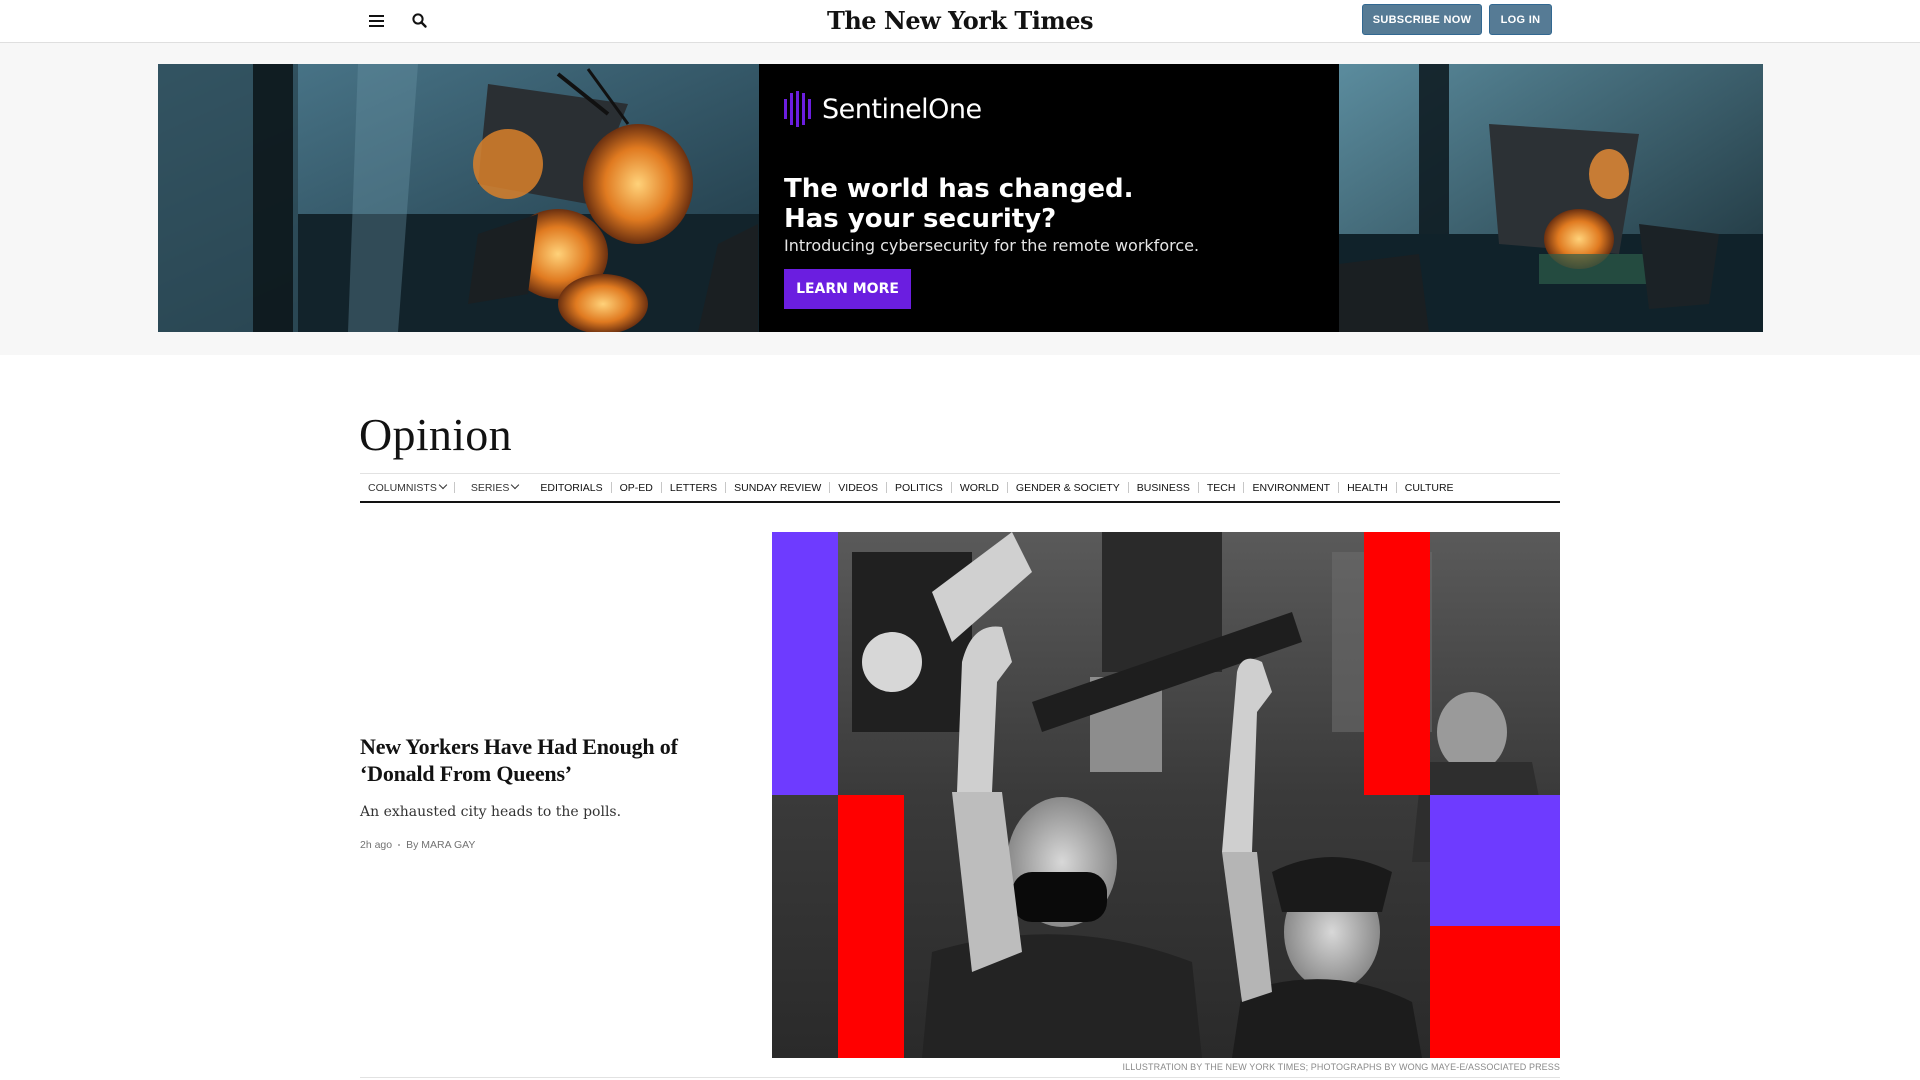 This screenshot has height=1080, width=1920. Describe the element at coordinates (491, 812) in the screenshot. I see `story-summary: An exhausted city heads to the polls.` at that location.